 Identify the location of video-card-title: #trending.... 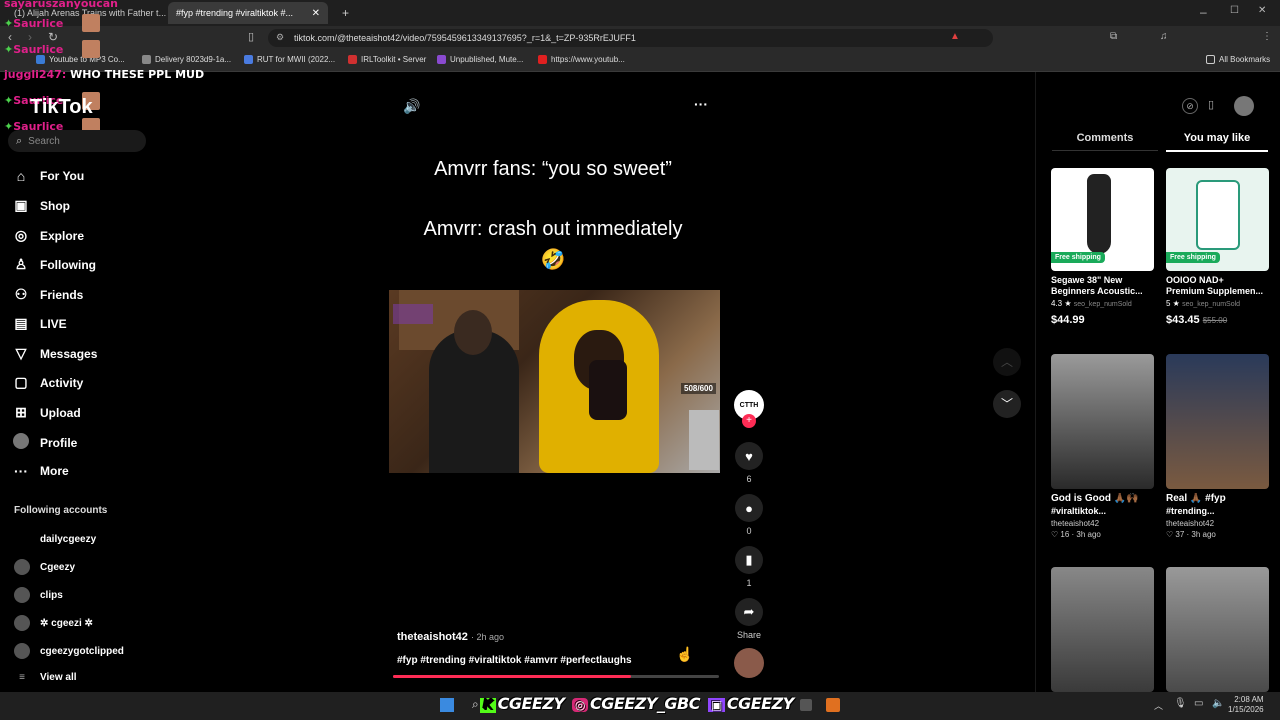
(1190, 511).